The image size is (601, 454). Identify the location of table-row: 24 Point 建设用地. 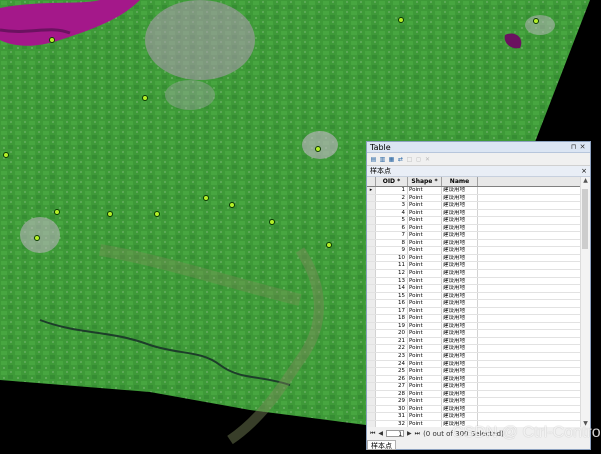
(478, 364).